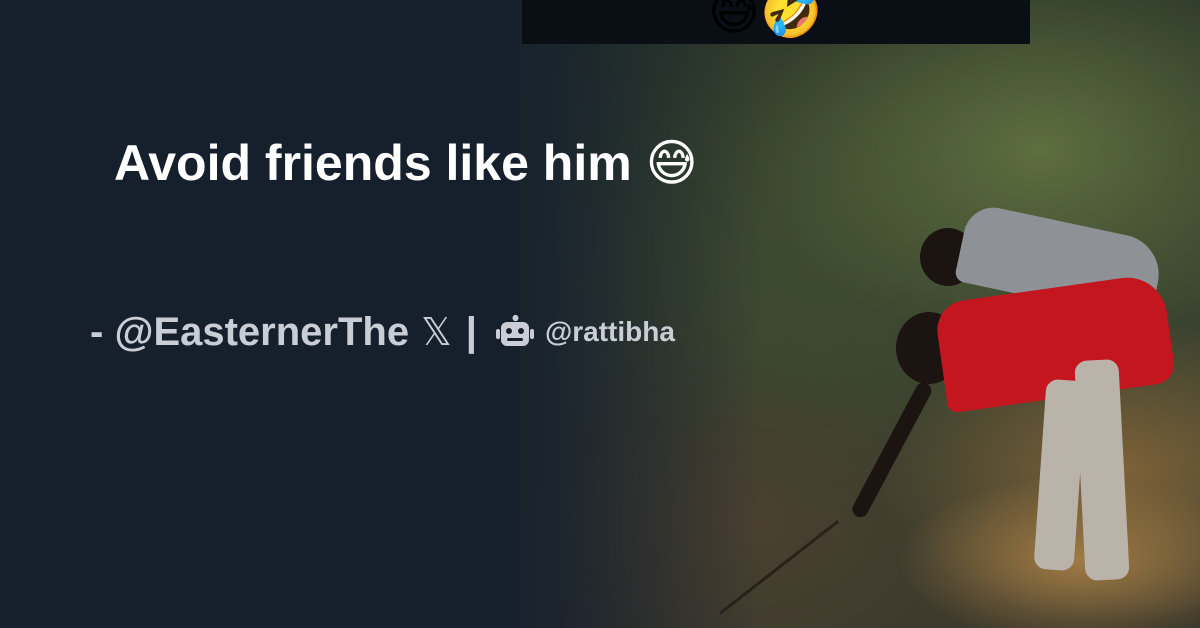  Describe the element at coordinates (610, 332) in the screenshot. I see `brand-handle: @rattibha` at that location.